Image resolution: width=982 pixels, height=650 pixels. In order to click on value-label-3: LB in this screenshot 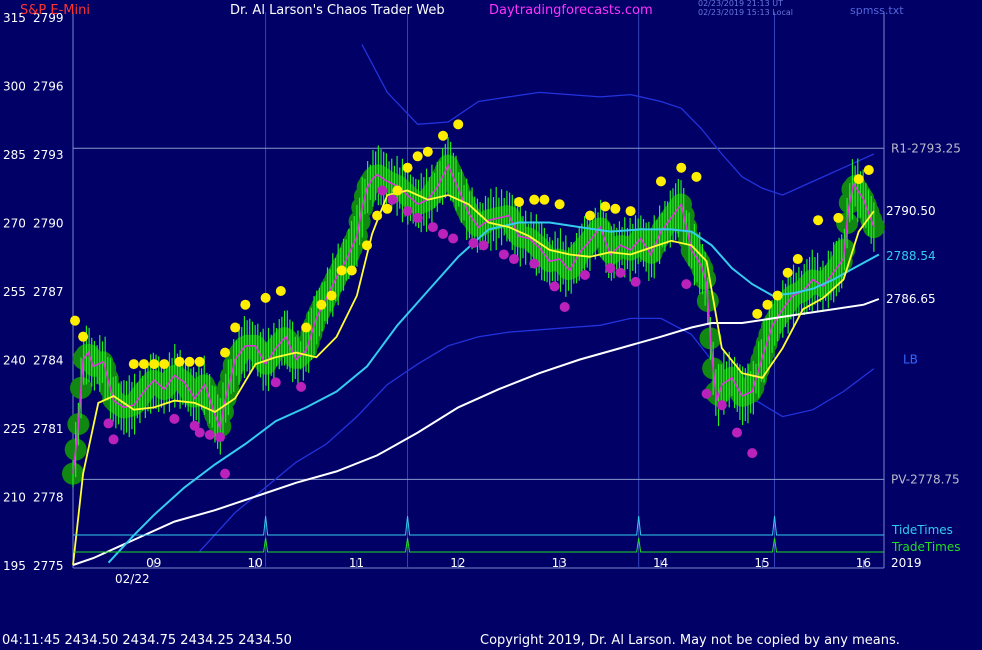, I will do `click(910, 360)`.